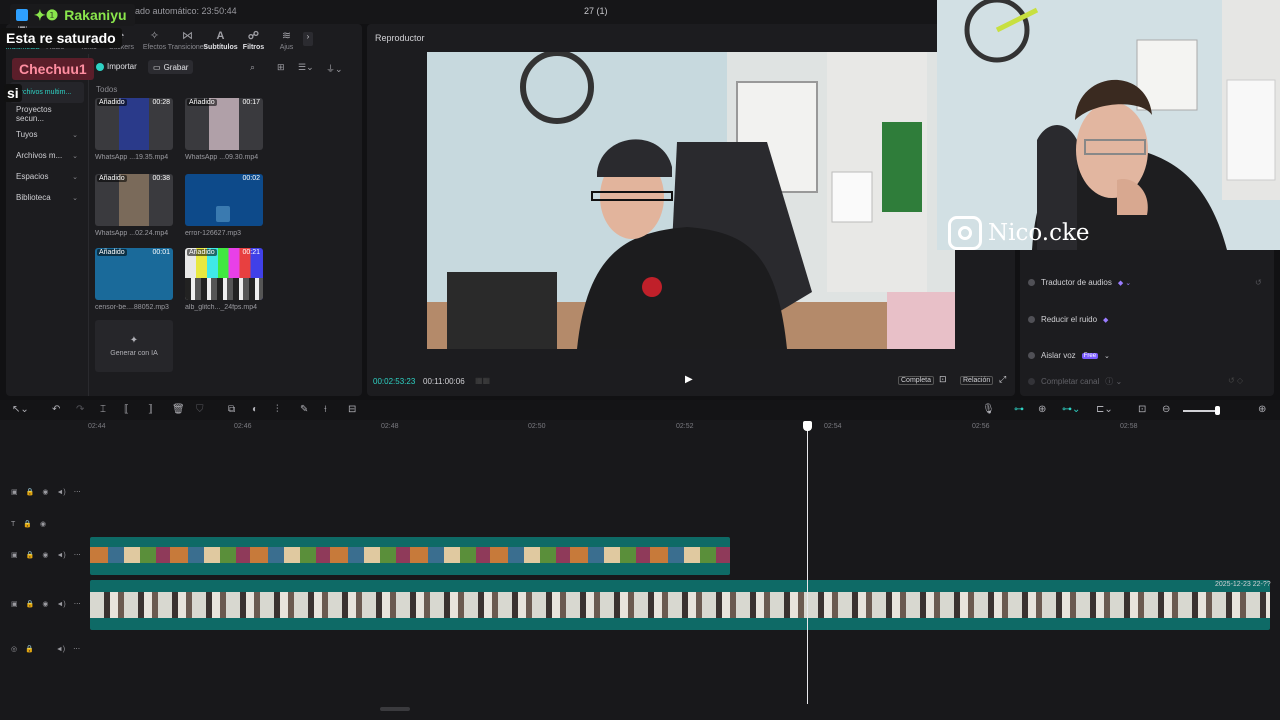  I want to click on link-icon: ⊶, so click(1019, 409).